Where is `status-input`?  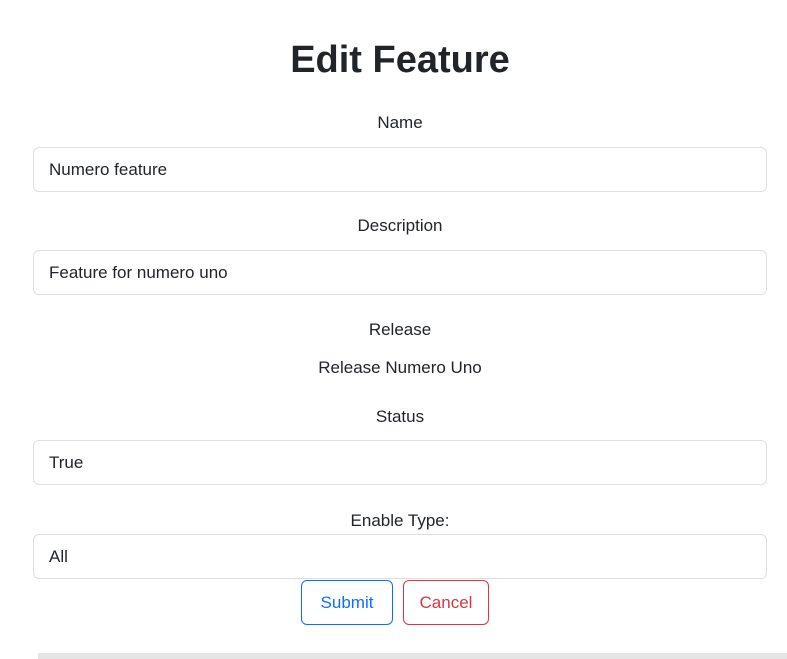 status-input is located at coordinates (400, 462).